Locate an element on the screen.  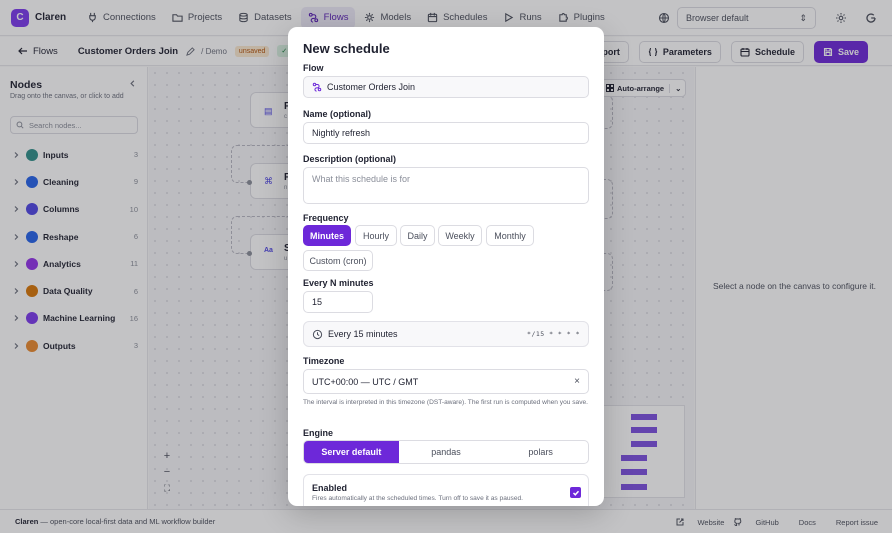
flow-label: Flow is located at coordinates (313, 68).